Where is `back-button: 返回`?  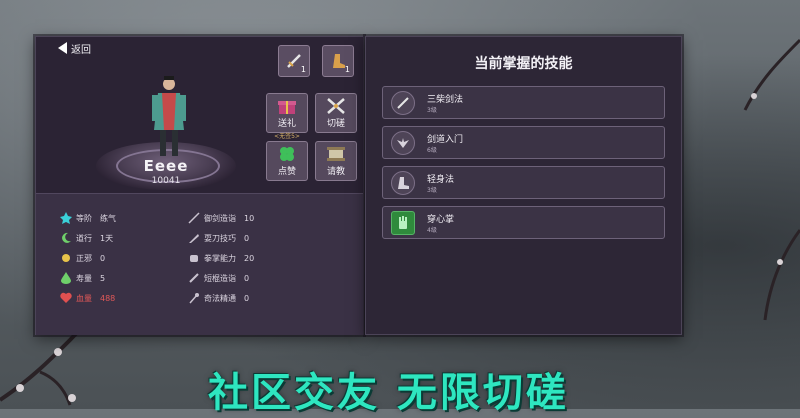
back-button: 返回 is located at coordinates (74, 48).